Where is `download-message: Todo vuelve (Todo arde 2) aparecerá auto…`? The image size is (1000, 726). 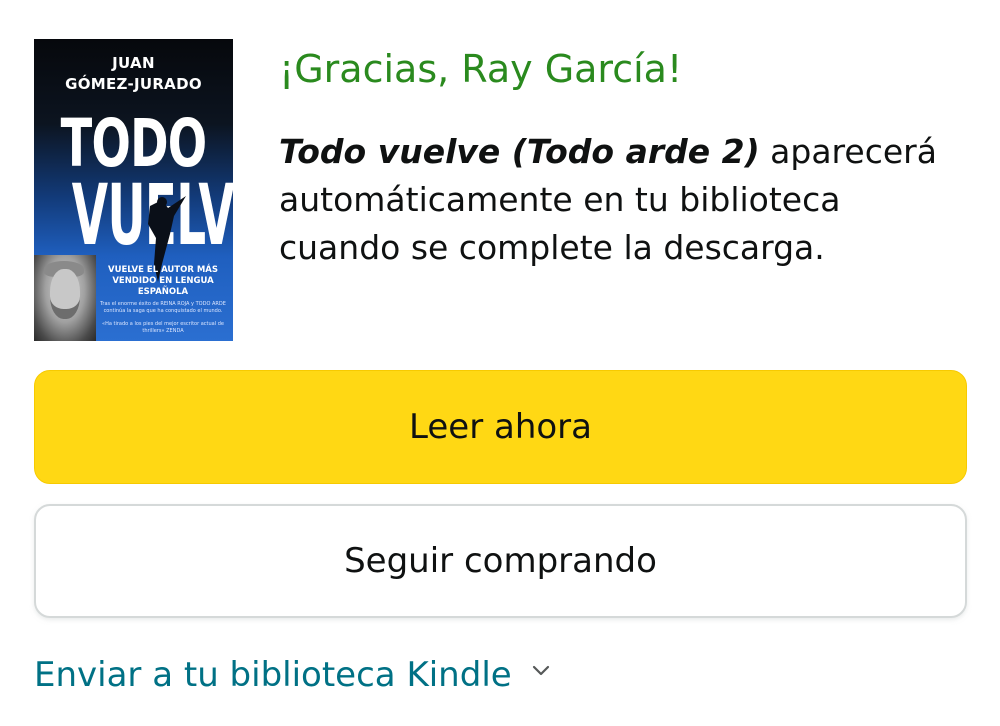 download-message: Todo vuelve (Todo arde 2) aparecerá auto… is located at coordinates (619, 200).